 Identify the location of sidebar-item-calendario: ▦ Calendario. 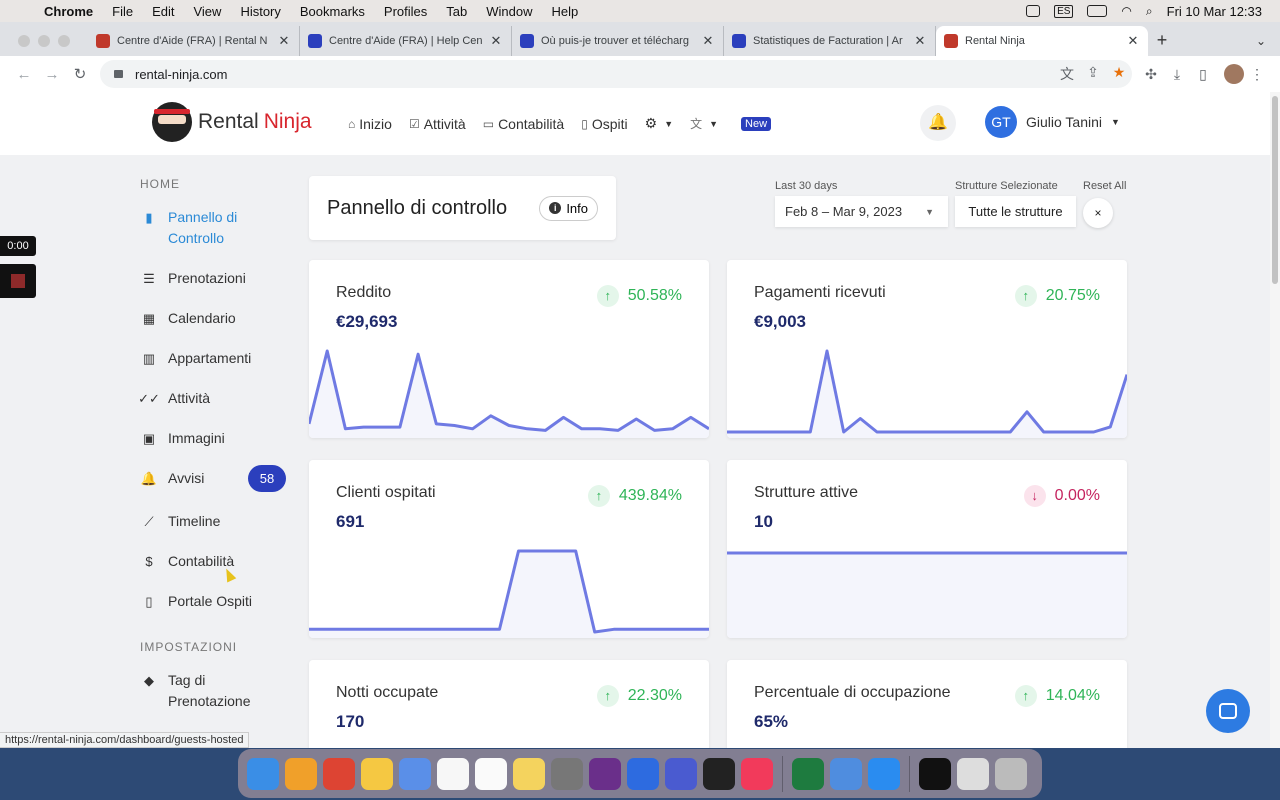
(210, 318).